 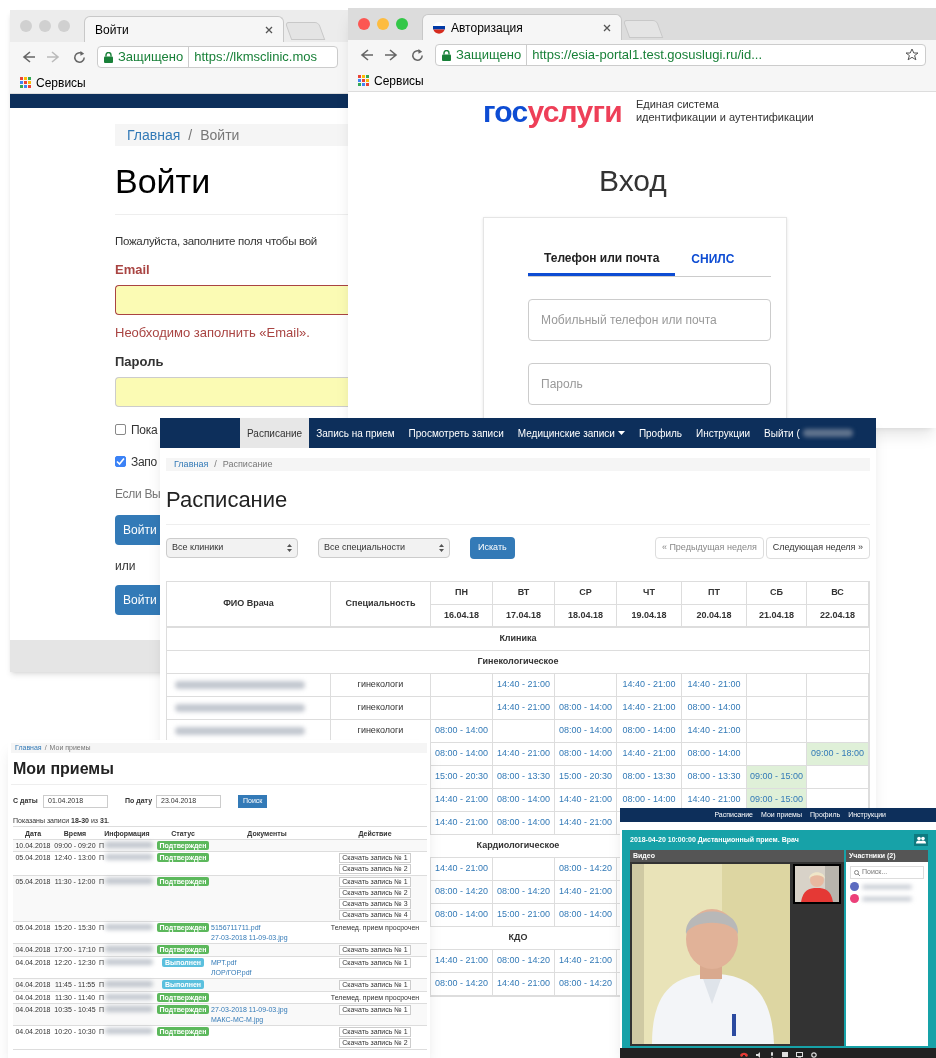 What do you see at coordinates (524, 915) in the screenshot?
I see `time-slot-cell: 15:00 - 21:00` at bounding box center [524, 915].